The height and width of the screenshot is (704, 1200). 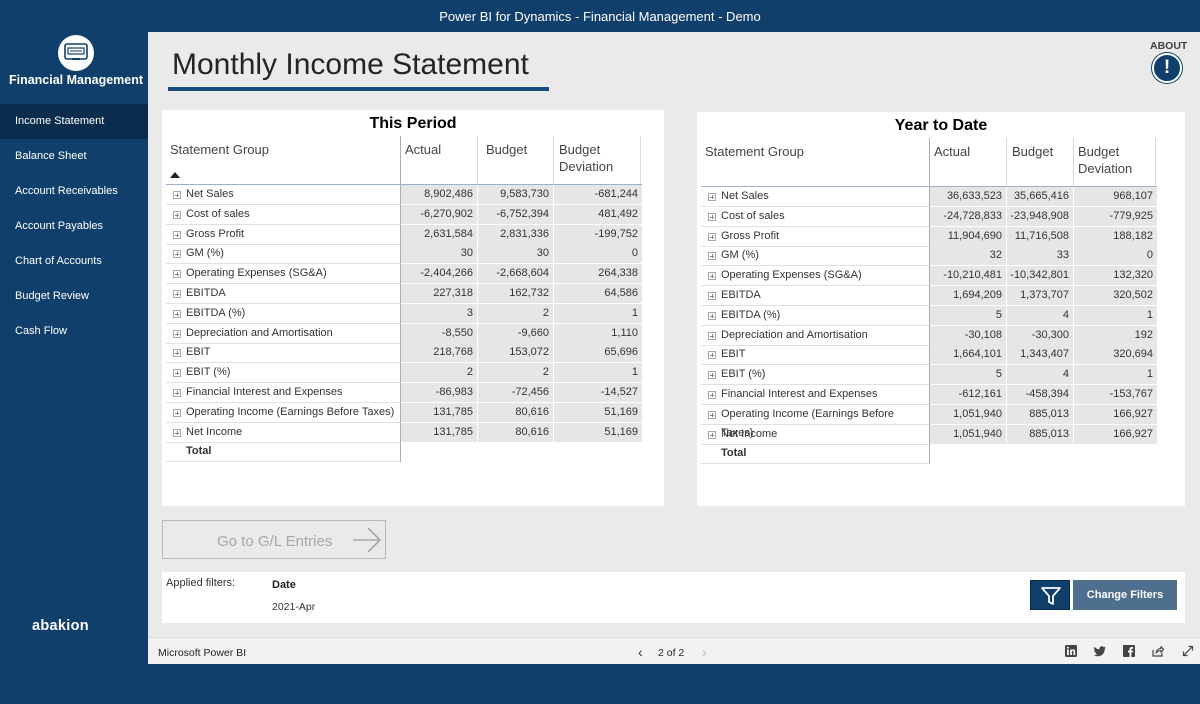 What do you see at coordinates (74, 156) in the screenshot?
I see `sidebar-item-balance-sheet: Balance Sheet` at bounding box center [74, 156].